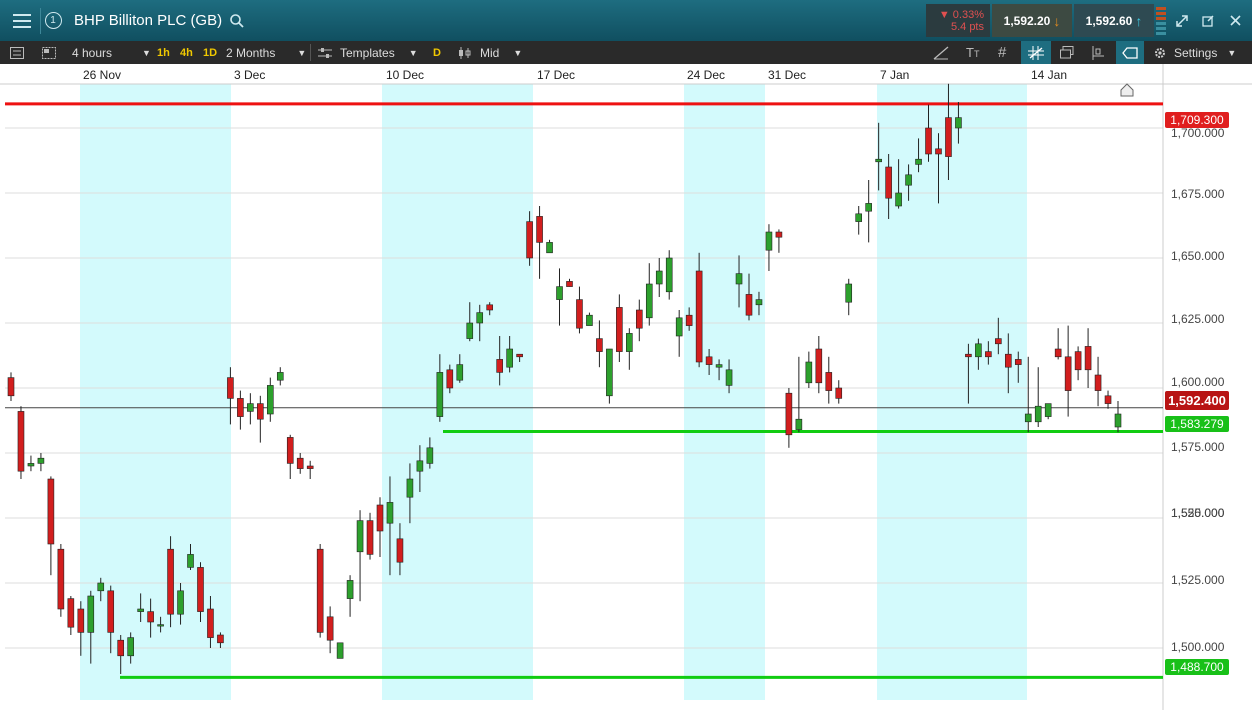 The width and height of the screenshot is (1252, 710). I want to click on tag-icon, so click(1130, 52).